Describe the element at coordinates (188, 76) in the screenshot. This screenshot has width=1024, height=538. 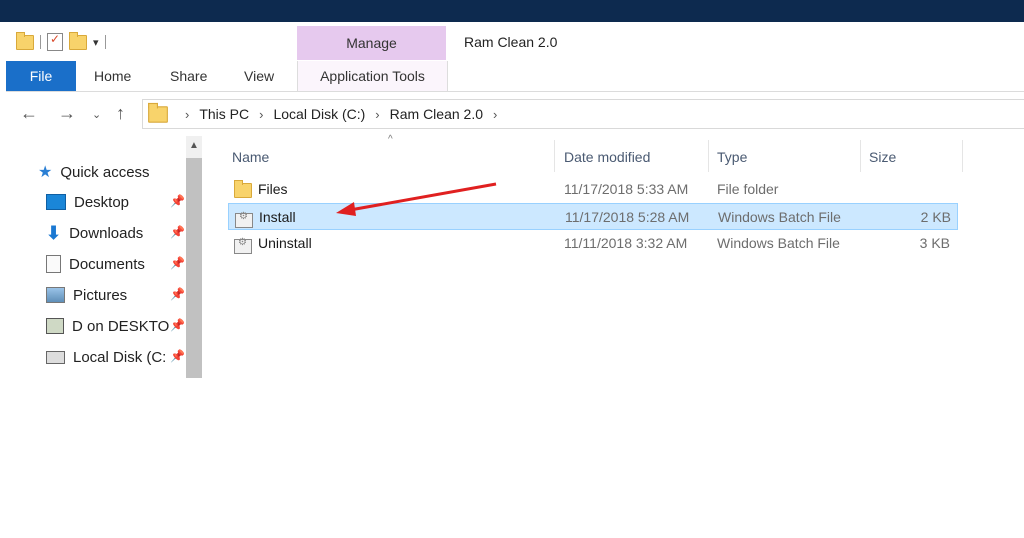
I see `tab-share: Share` at that location.